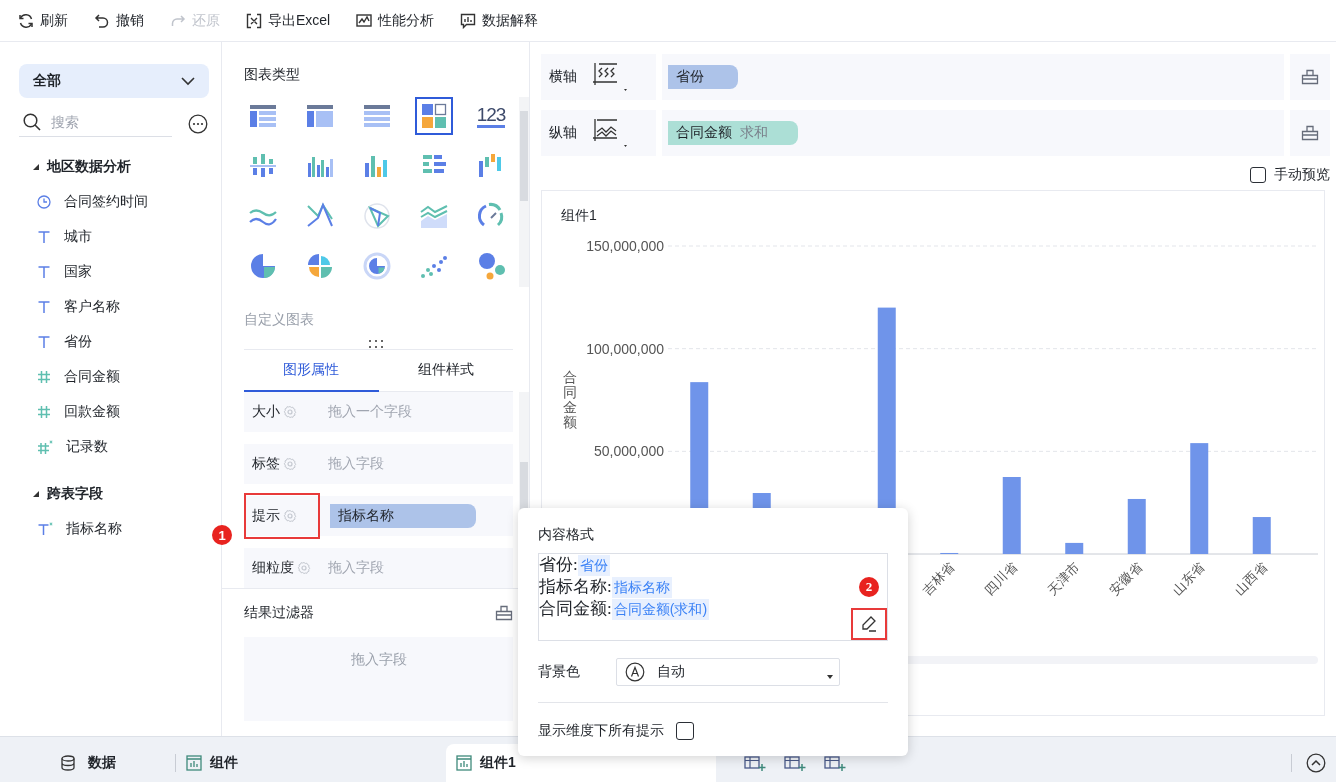 The width and height of the screenshot is (1336, 782). Describe the element at coordinates (635, 672) in the screenshot. I see `auto-color-icon` at that location.